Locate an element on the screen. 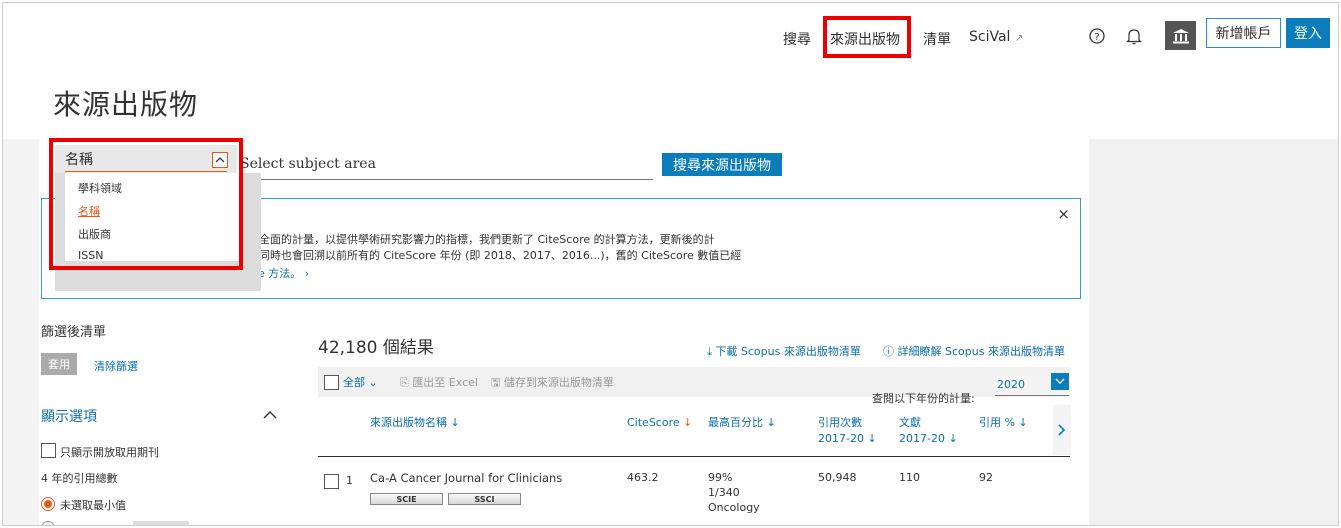 This screenshot has width=1341, height=528. radio-dot is located at coordinates (48, 504).